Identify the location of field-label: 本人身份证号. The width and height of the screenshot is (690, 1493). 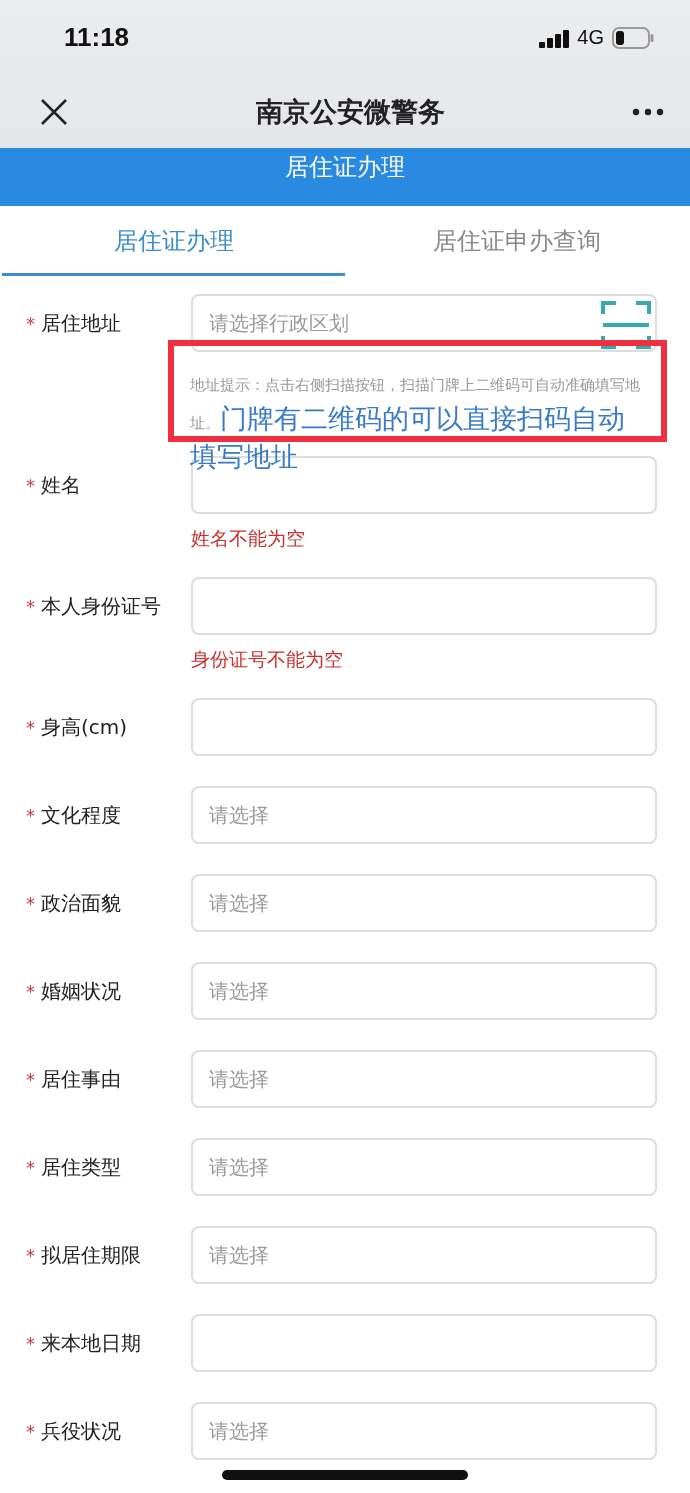
(101, 606).